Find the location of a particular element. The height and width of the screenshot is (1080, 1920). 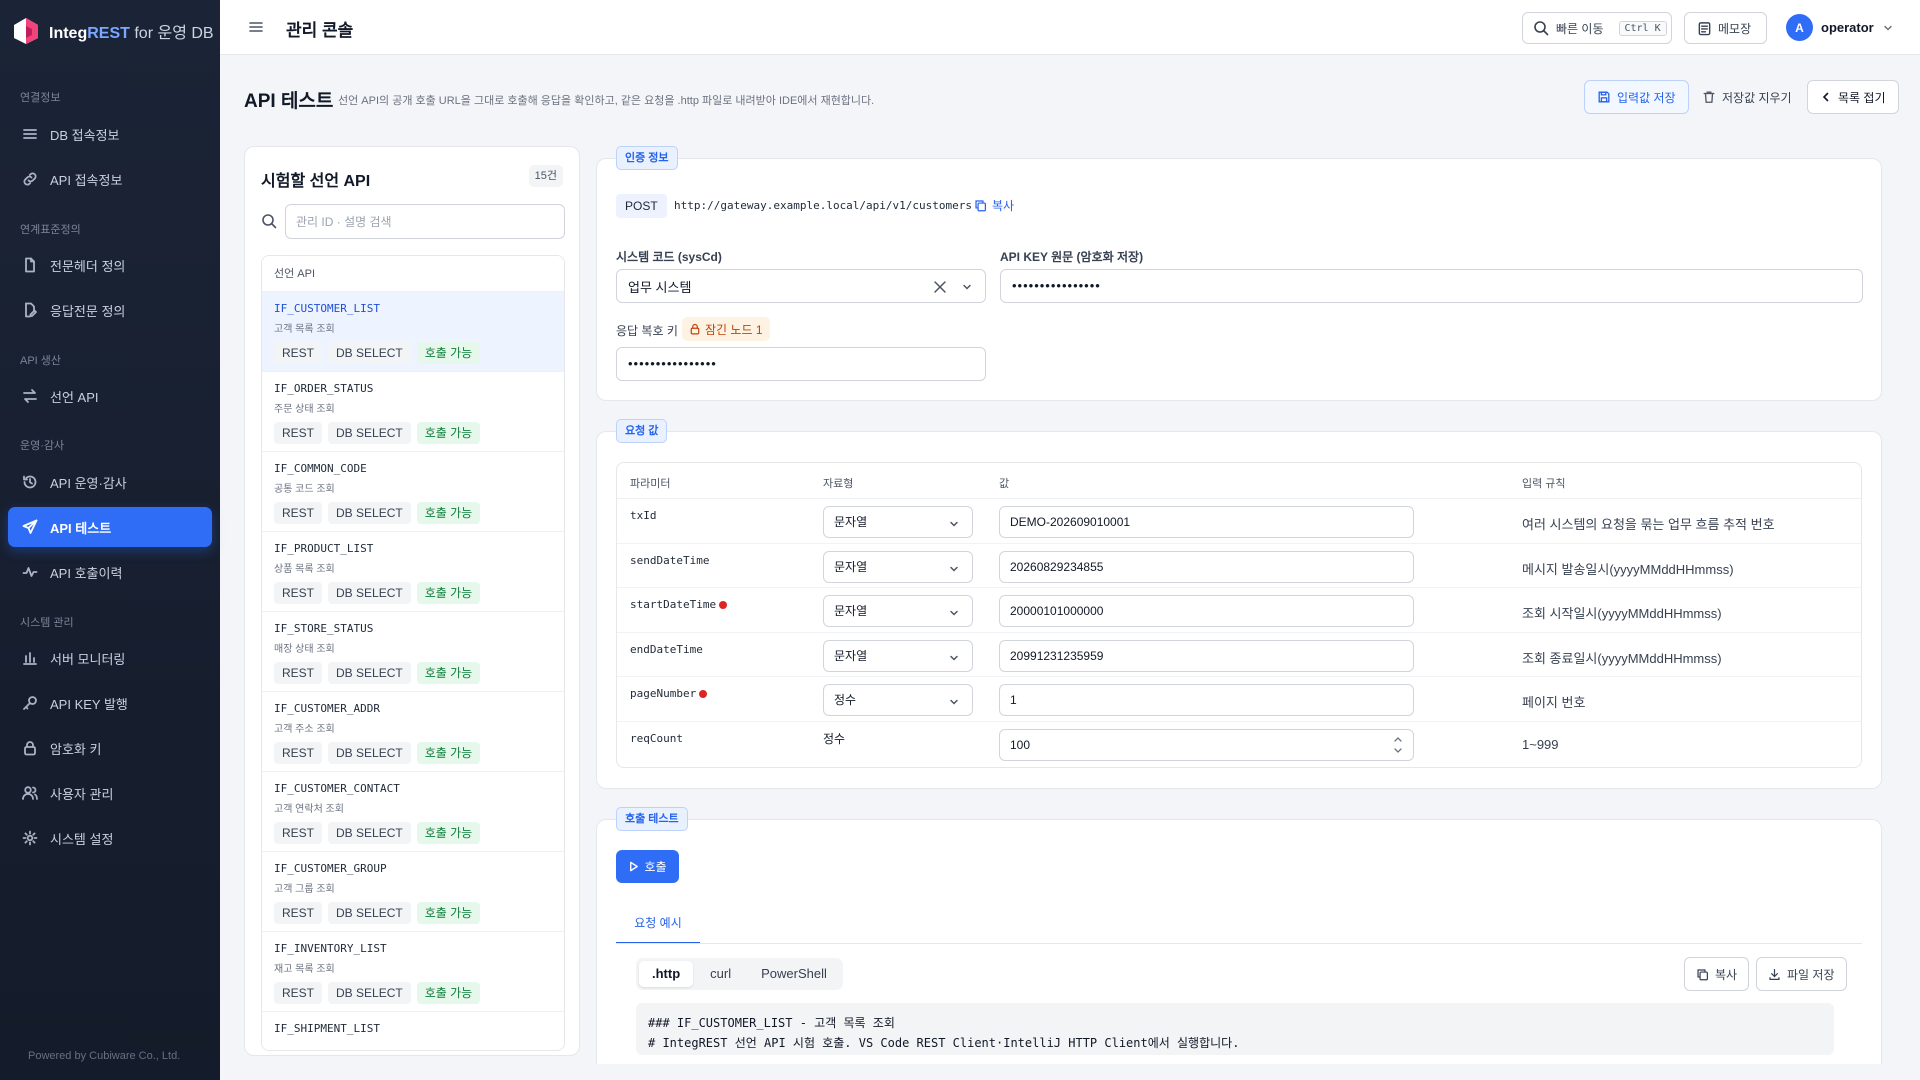

decrypt-key-input: •••••••••••••••• is located at coordinates (801, 364).